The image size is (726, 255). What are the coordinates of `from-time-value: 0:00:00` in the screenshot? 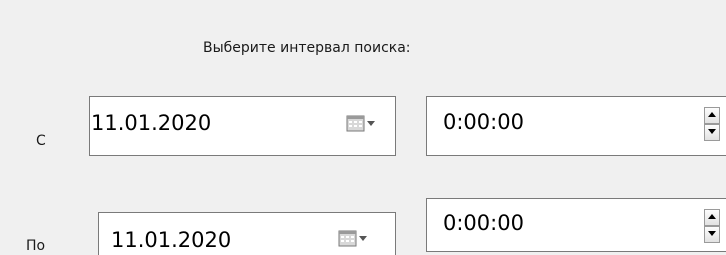 It's located at (483, 122).